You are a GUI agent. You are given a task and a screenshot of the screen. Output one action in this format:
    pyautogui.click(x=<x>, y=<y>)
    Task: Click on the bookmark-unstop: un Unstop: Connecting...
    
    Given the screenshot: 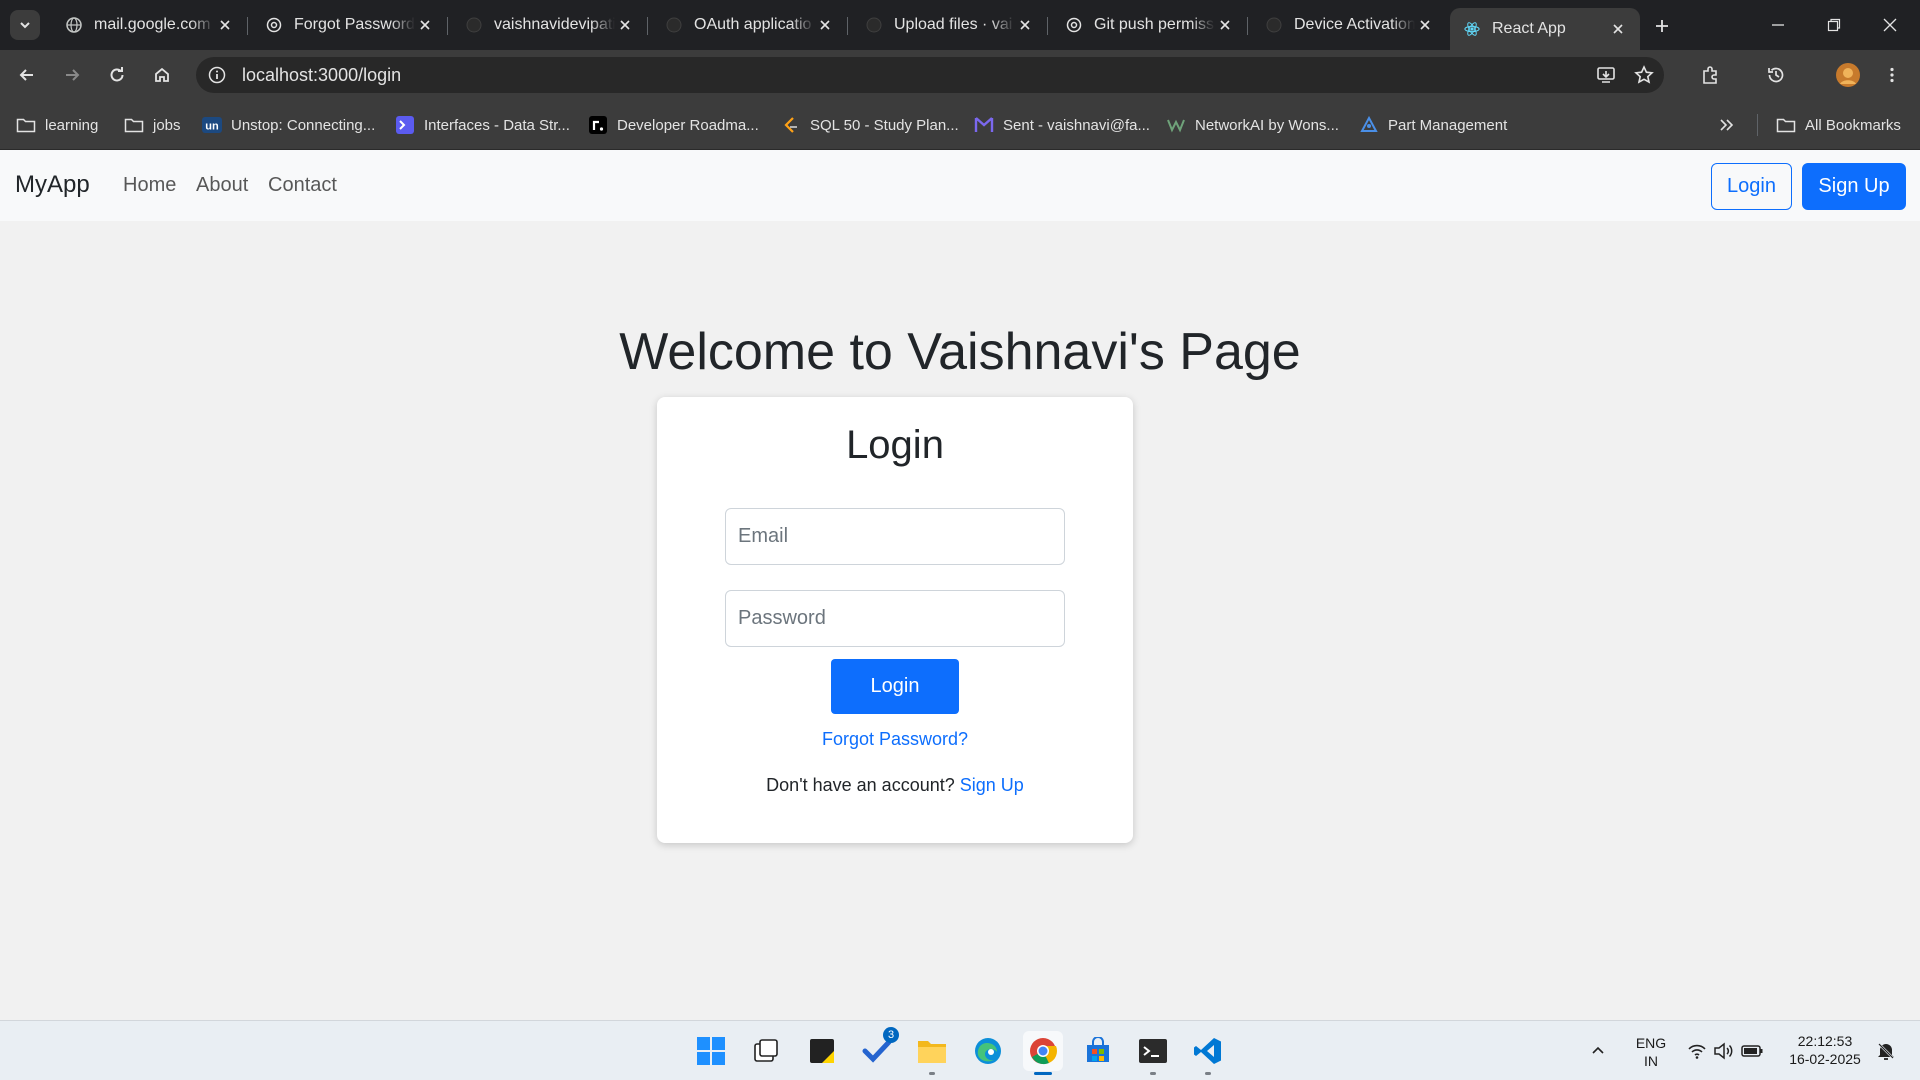 What is the action you would take?
    pyautogui.click(x=288, y=125)
    